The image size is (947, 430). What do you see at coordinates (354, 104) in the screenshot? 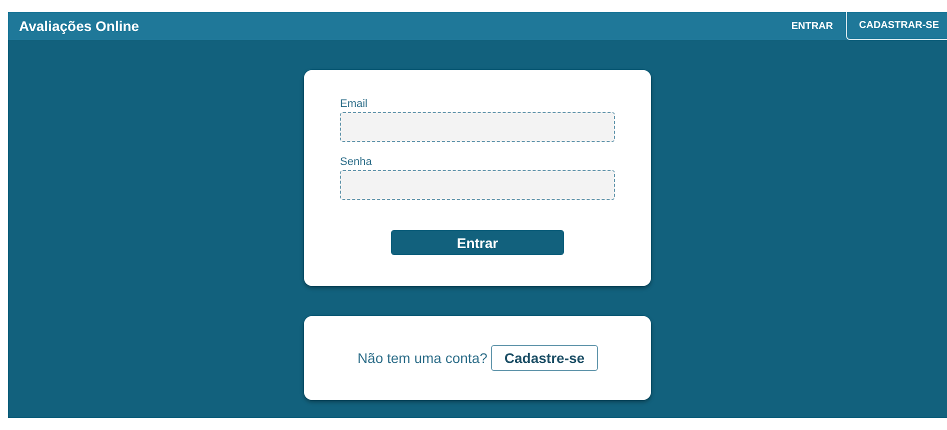
I see `field-label: Email` at bounding box center [354, 104].